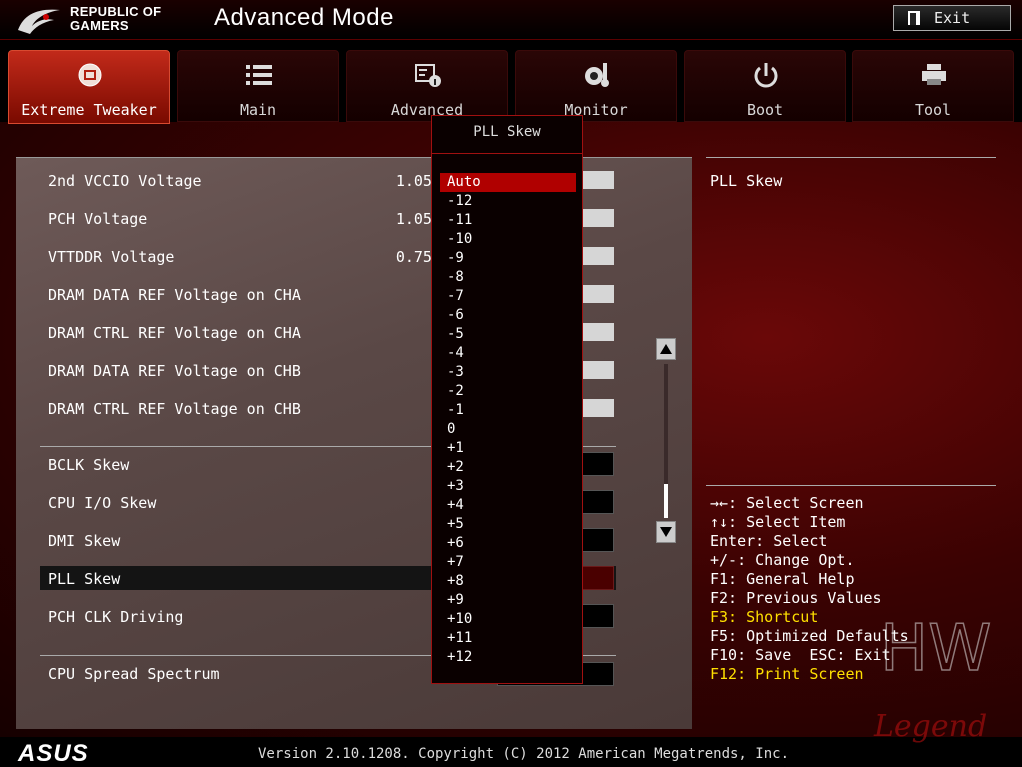 The image size is (1022, 767). I want to click on tab-monitor: Monitor, so click(596, 86).